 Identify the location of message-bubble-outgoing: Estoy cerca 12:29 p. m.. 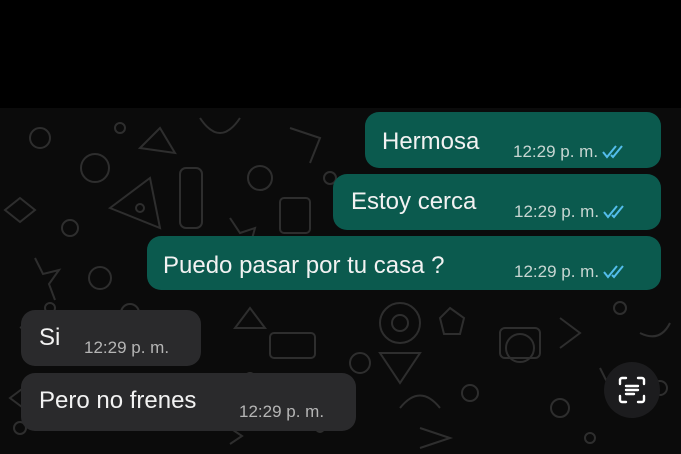
(497, 202).